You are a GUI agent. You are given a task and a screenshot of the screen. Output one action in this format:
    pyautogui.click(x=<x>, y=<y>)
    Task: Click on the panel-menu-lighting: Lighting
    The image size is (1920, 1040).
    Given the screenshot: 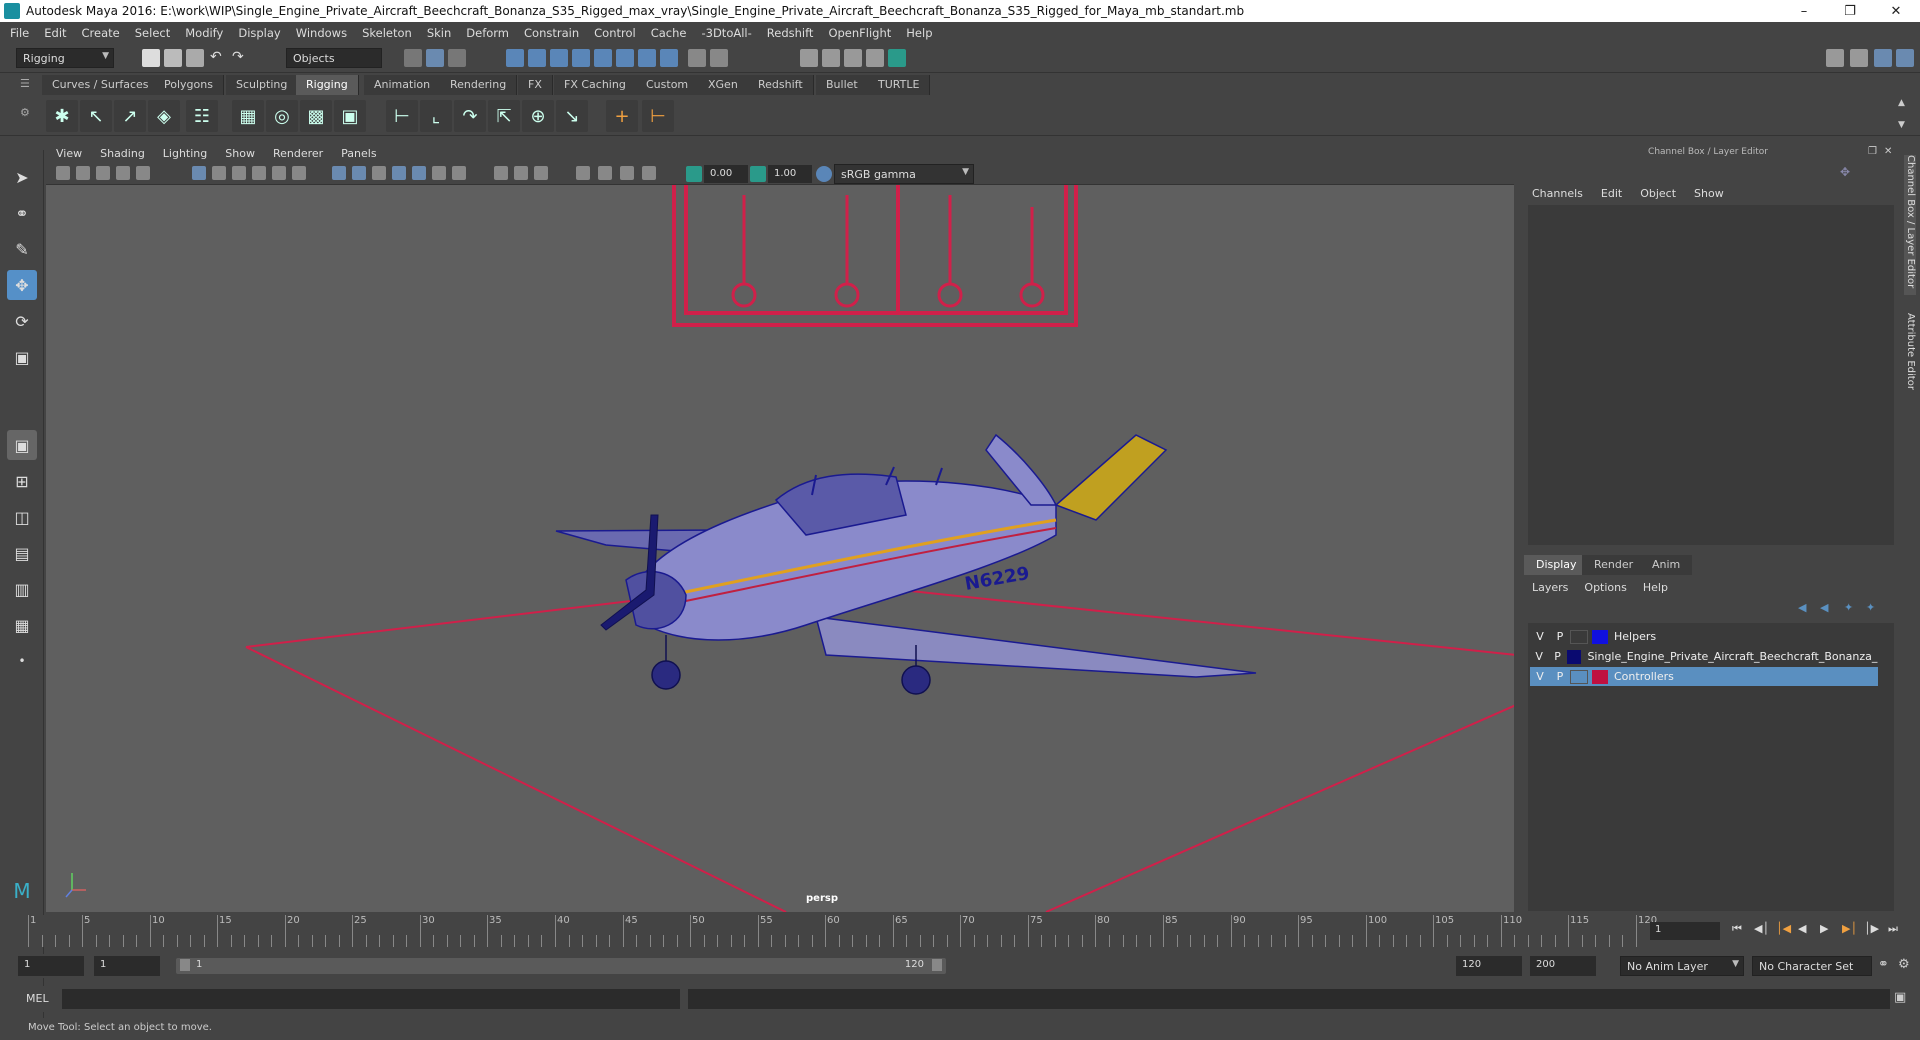 What is the action you would take?
    pyautogui.click(x=184, y=153)
    